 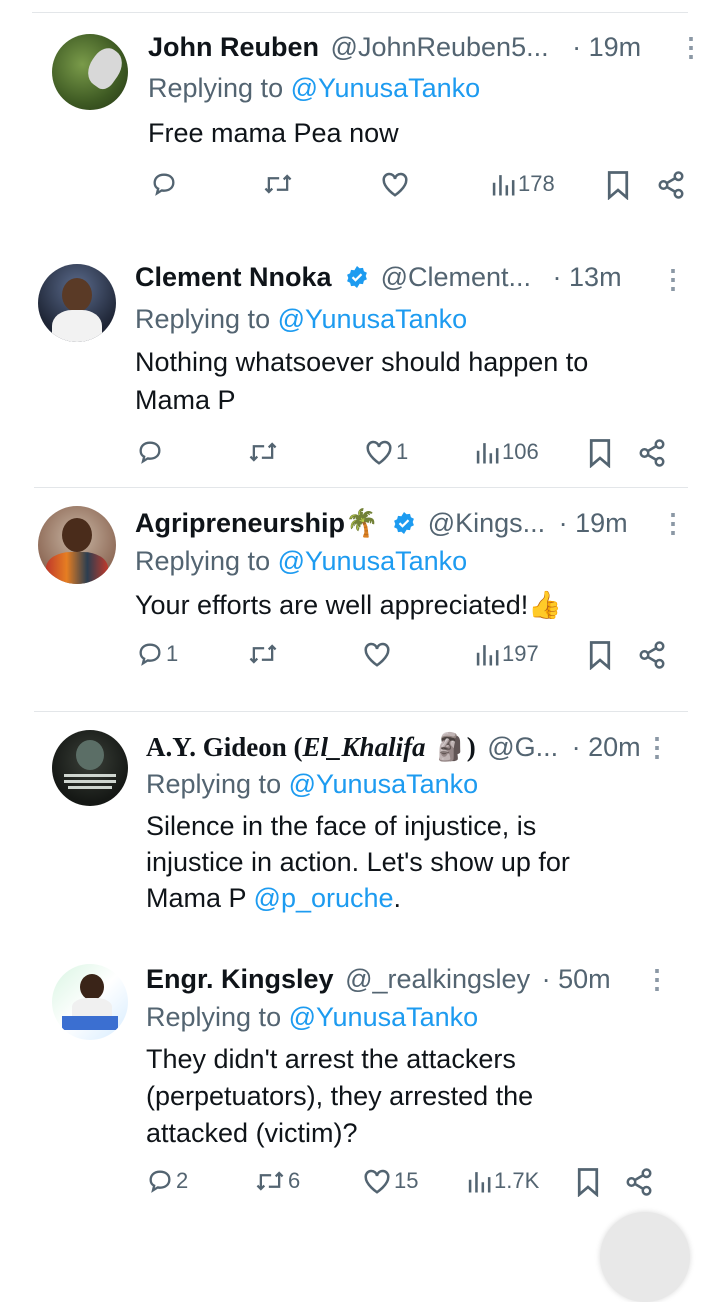 What do you see at coordinates (386, 452) in the screenshot?
I see `like-button: 1` at bounding box center [386, 452].